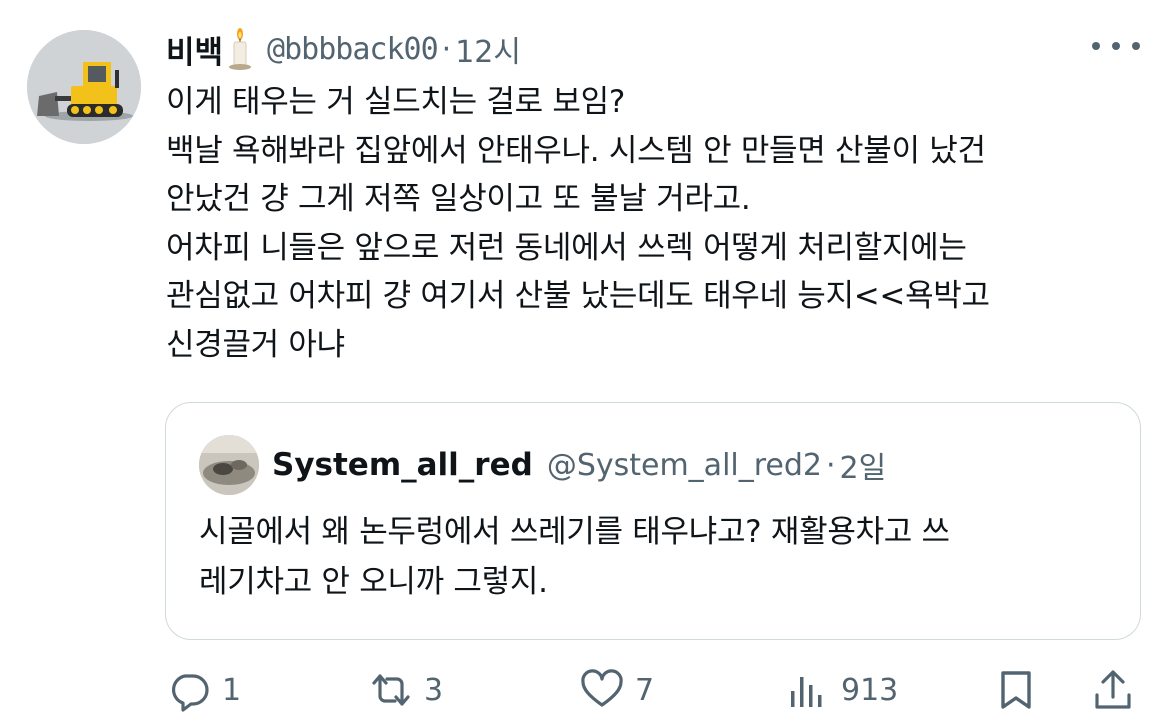  I want to click on bookmark-icon, so click(1016, 690).